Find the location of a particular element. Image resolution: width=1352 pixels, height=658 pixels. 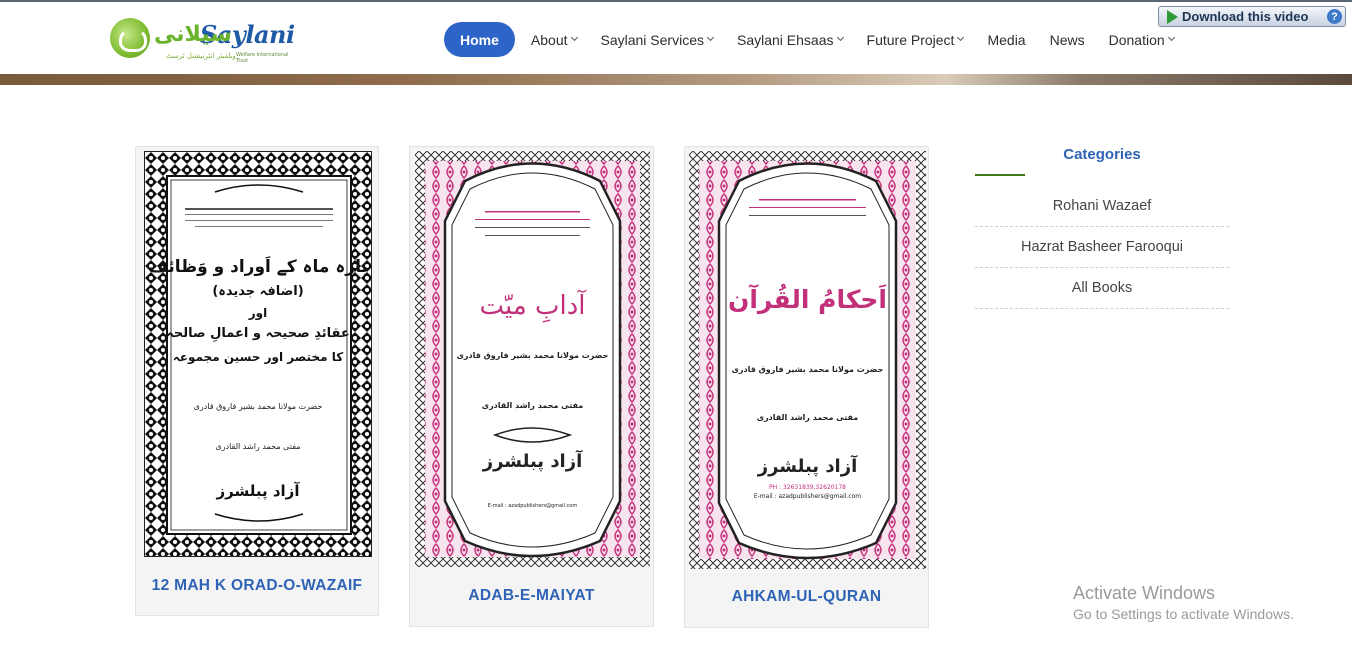

nav-saylani-ehsaas: Saylani Ehsaas is located at coordinates (790, 39).